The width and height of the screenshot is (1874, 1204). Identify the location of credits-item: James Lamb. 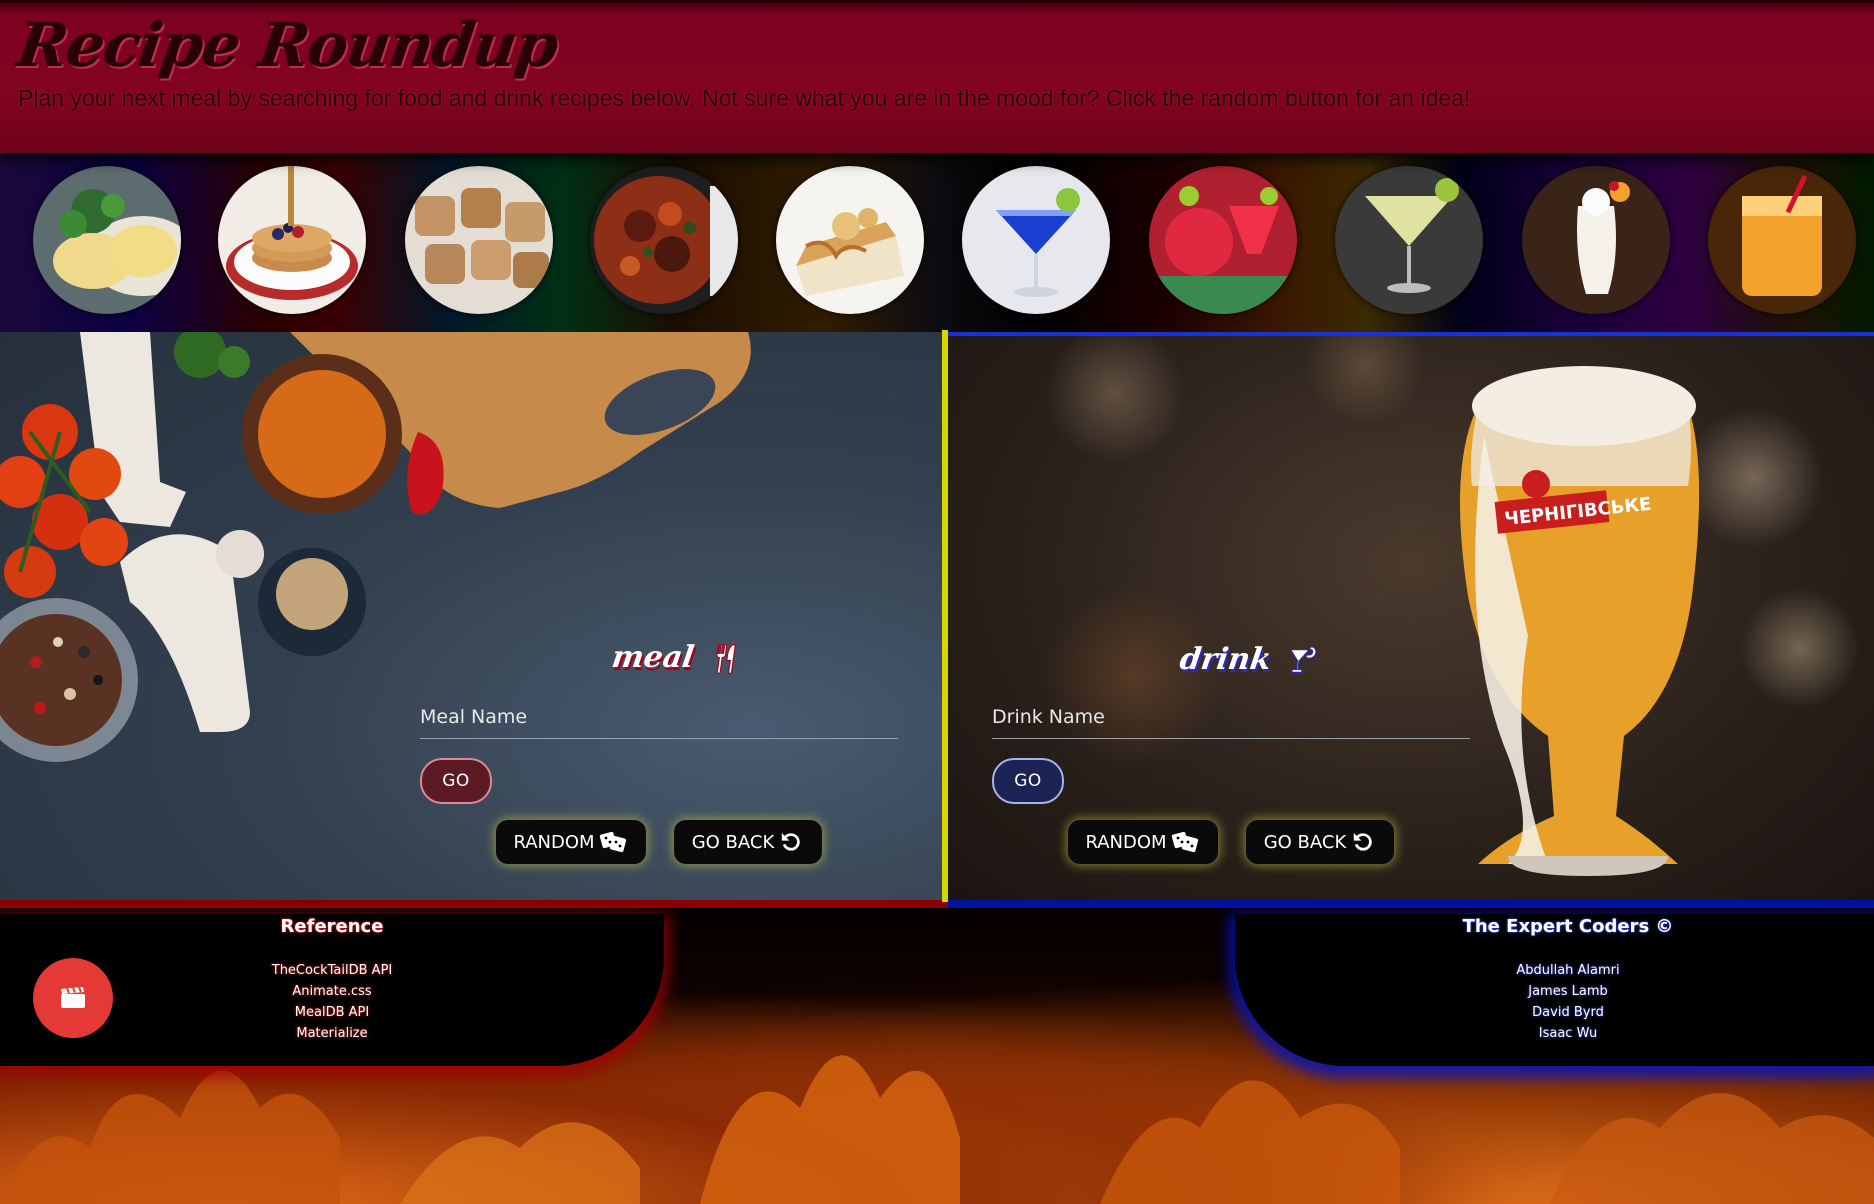
(1568, 991).